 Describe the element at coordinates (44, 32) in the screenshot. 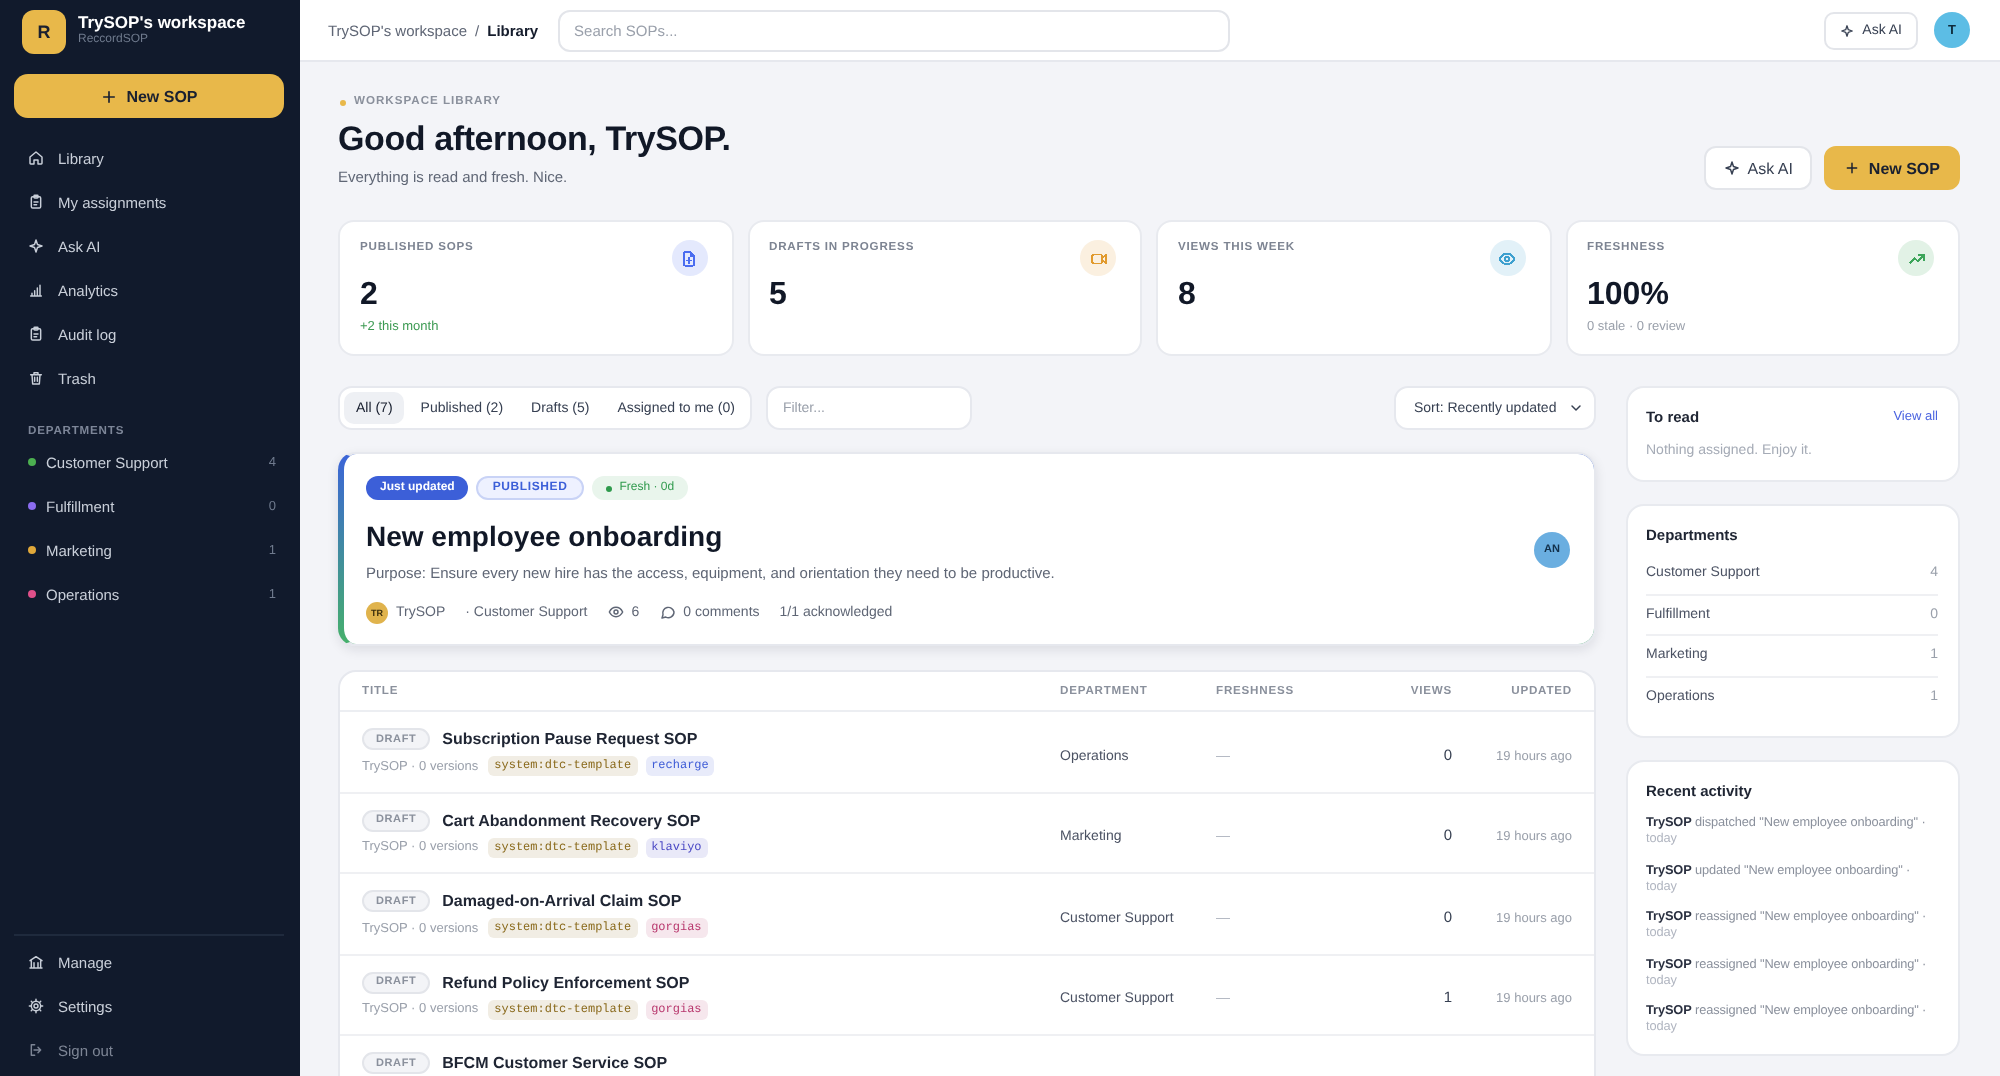

I see `workspace-logo: R` at that location.